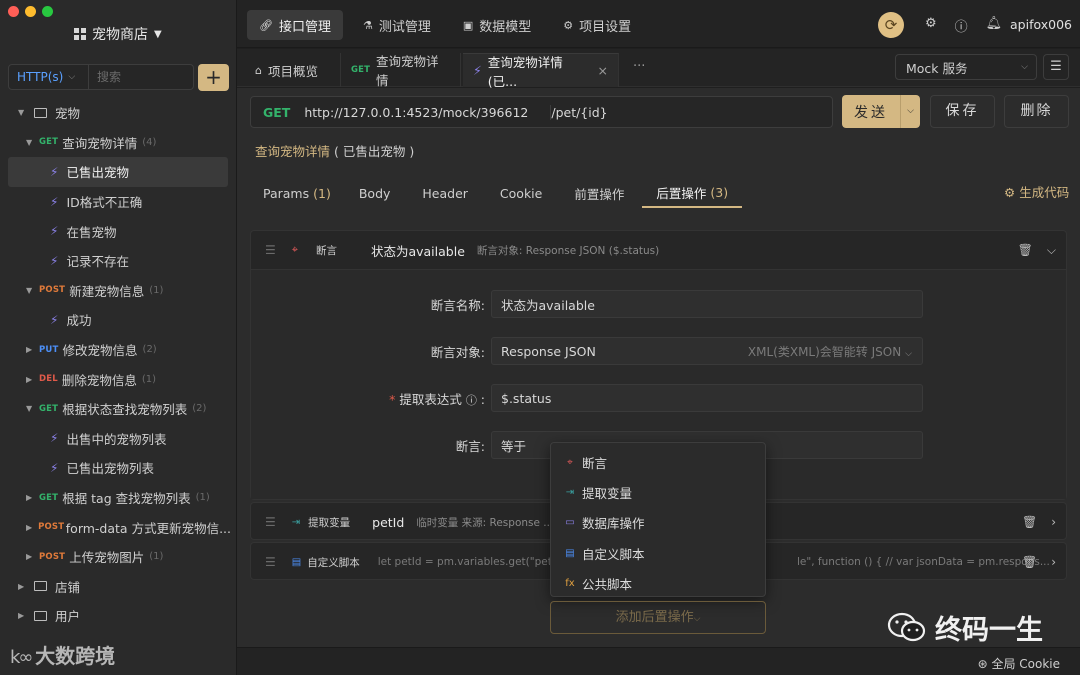  What do you see at coordinates (658, 553) in the screenshot?
I see `menu-item: ▤ 自定义脚本` at bounding box center [658, 553].